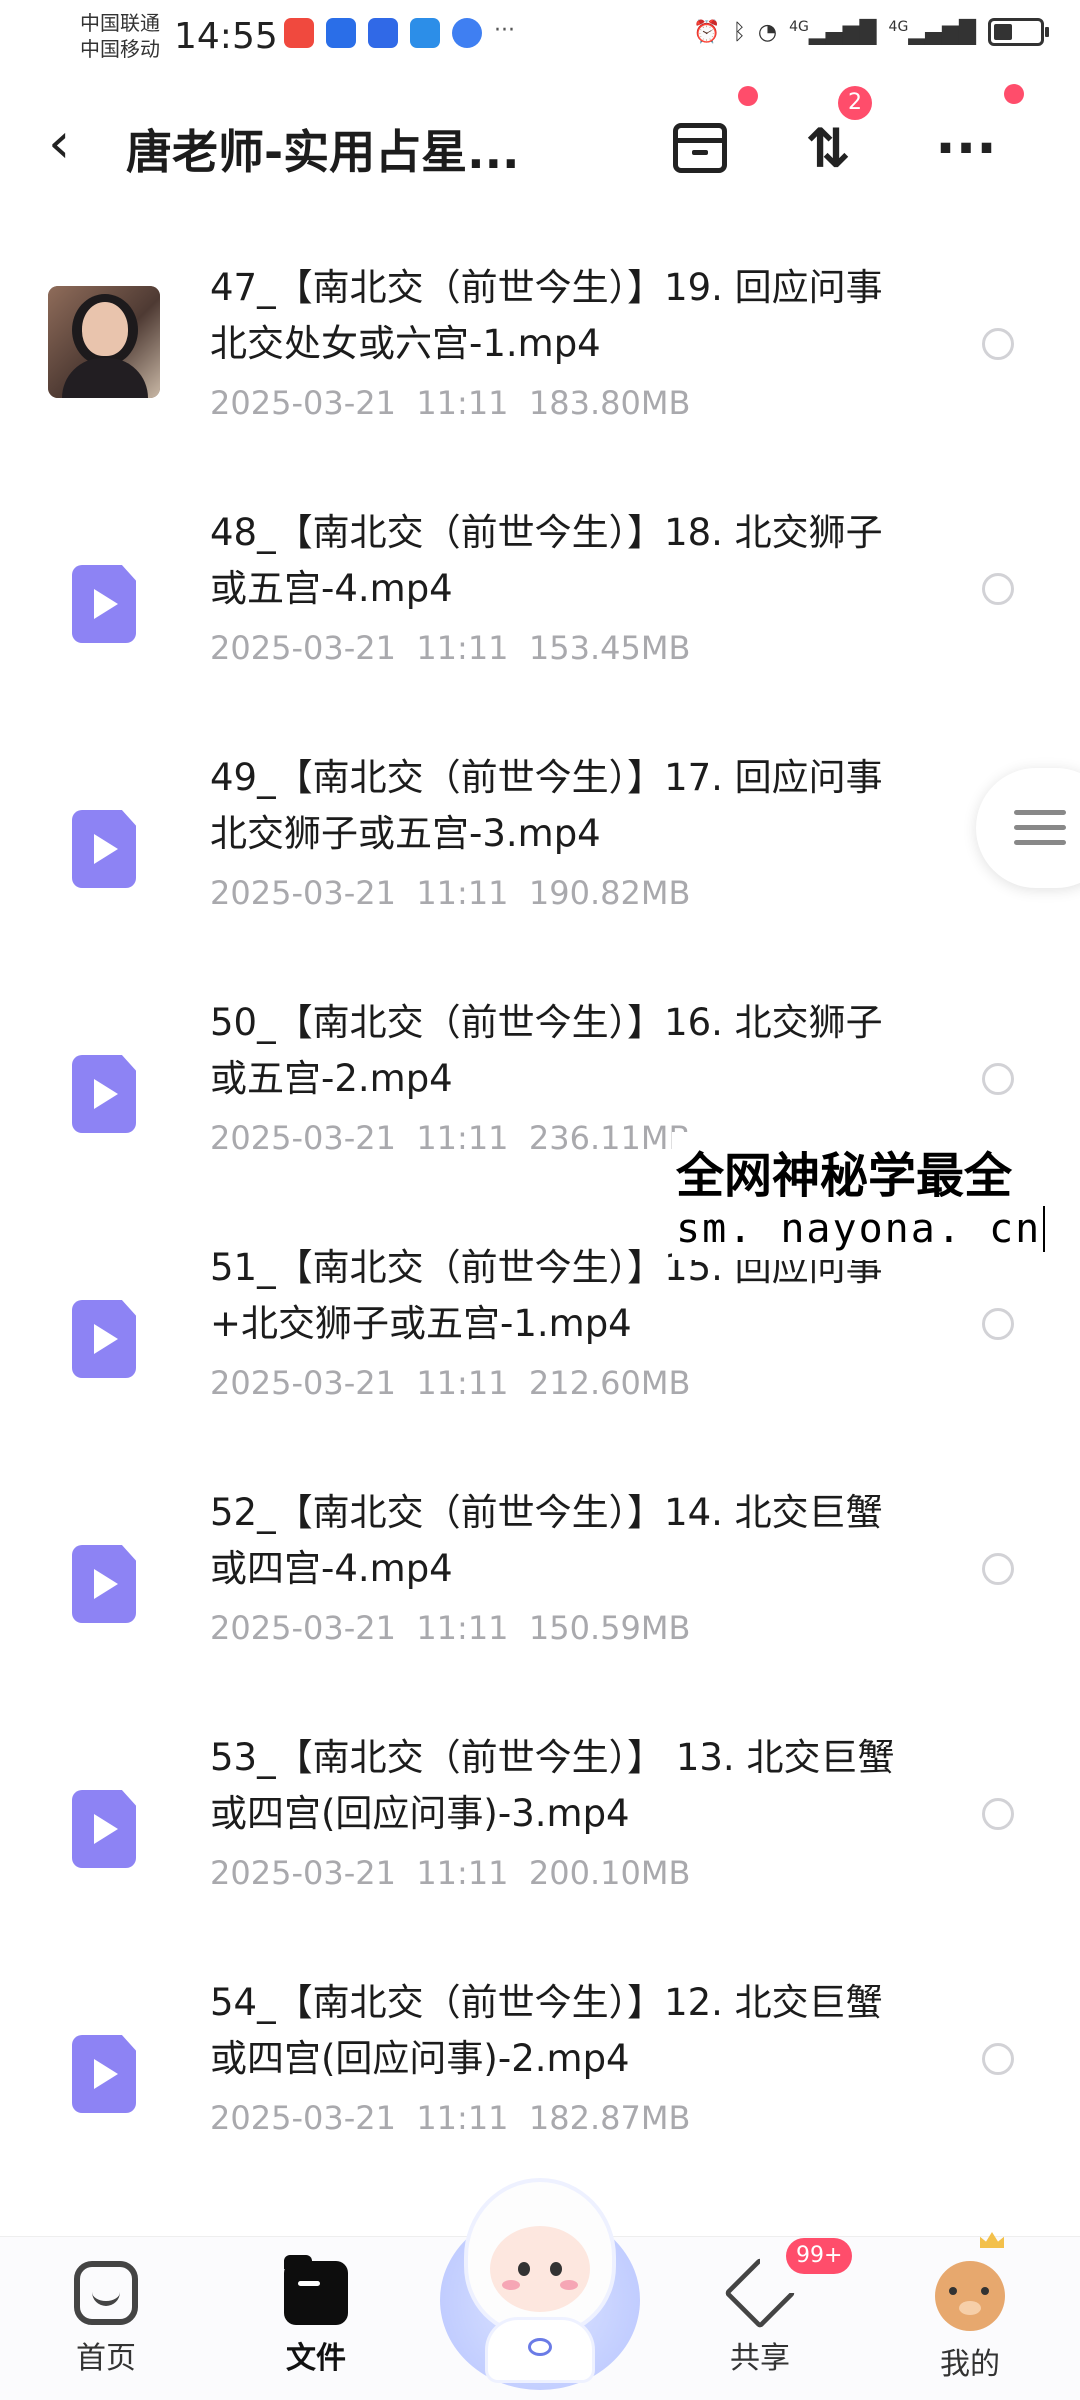 This screenshot has width=1080, height=2400. What do you see at coordinates (844, 1176) in the screenshot?
I see `watermark-line-1: 全网神秘学最全` at bounding box center [844, 1176].